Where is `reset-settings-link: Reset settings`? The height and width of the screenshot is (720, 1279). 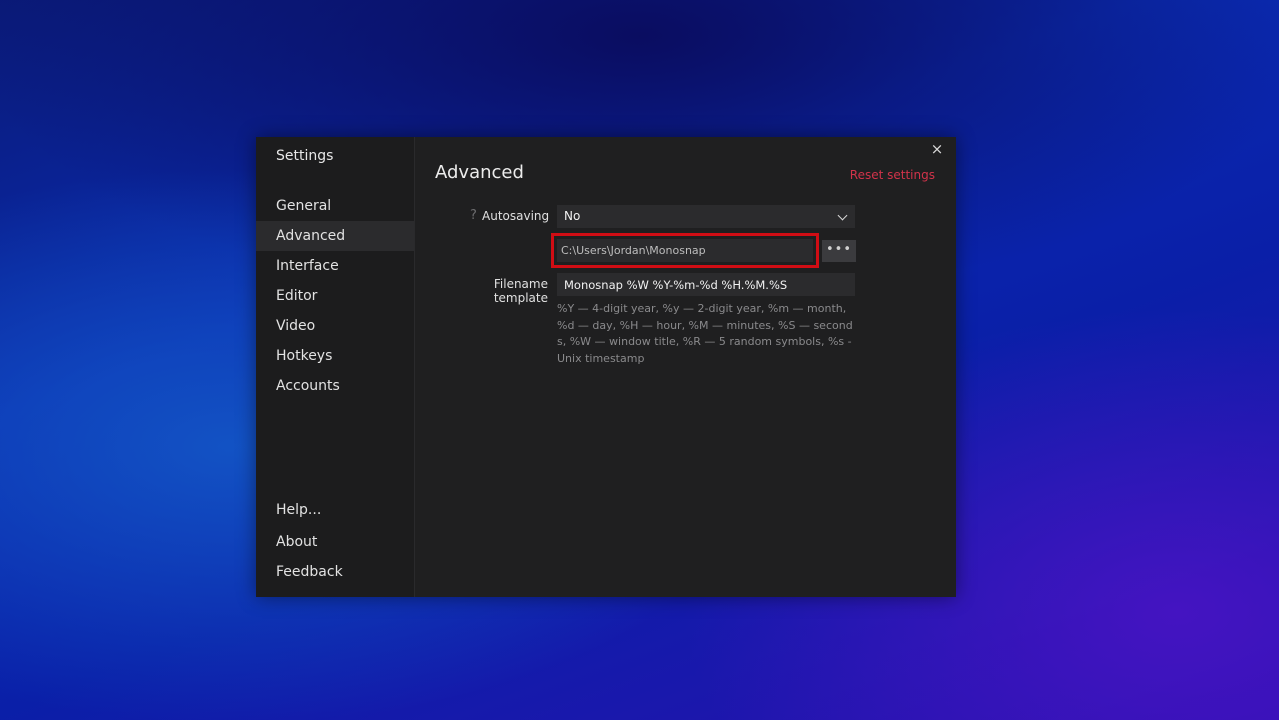 reset-settings-link: Reset settings is located at coordinates (892, 175).